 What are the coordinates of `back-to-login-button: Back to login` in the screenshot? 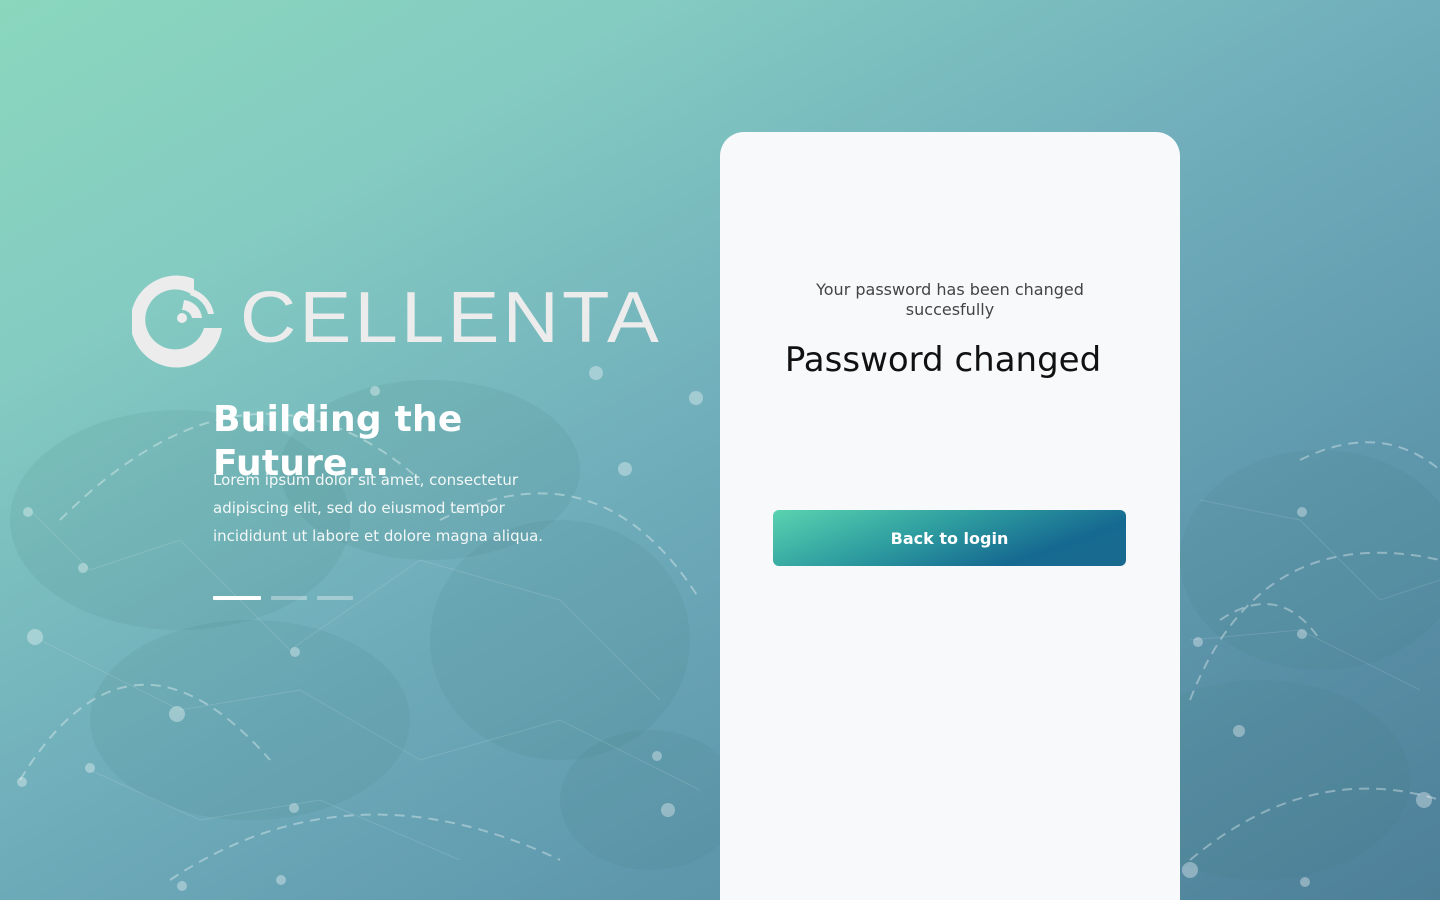 It's located at (949, 538).